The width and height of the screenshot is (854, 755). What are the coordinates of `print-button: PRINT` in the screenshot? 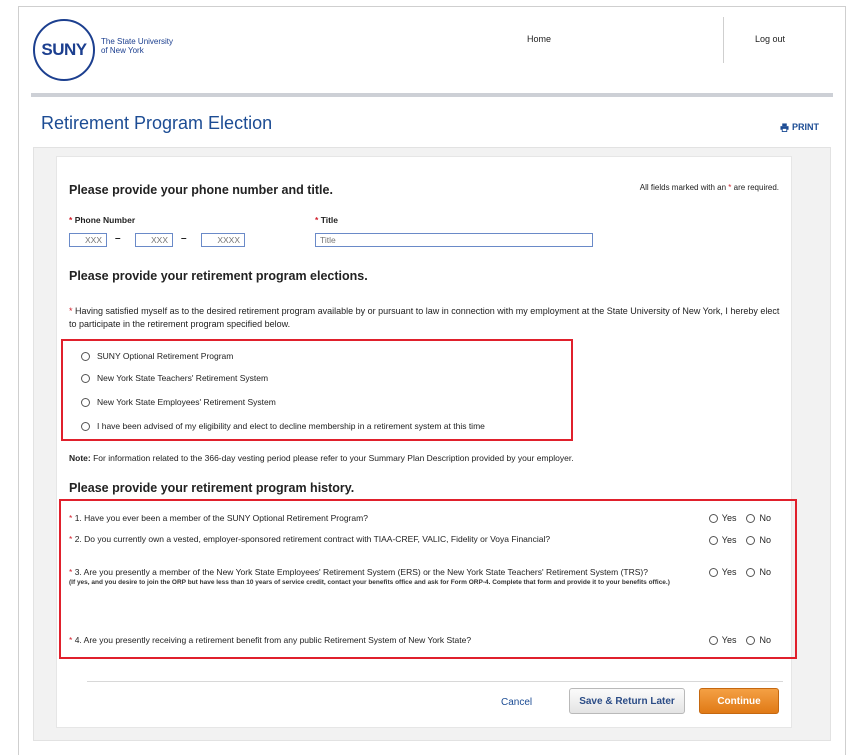 It's located at (799, 127).